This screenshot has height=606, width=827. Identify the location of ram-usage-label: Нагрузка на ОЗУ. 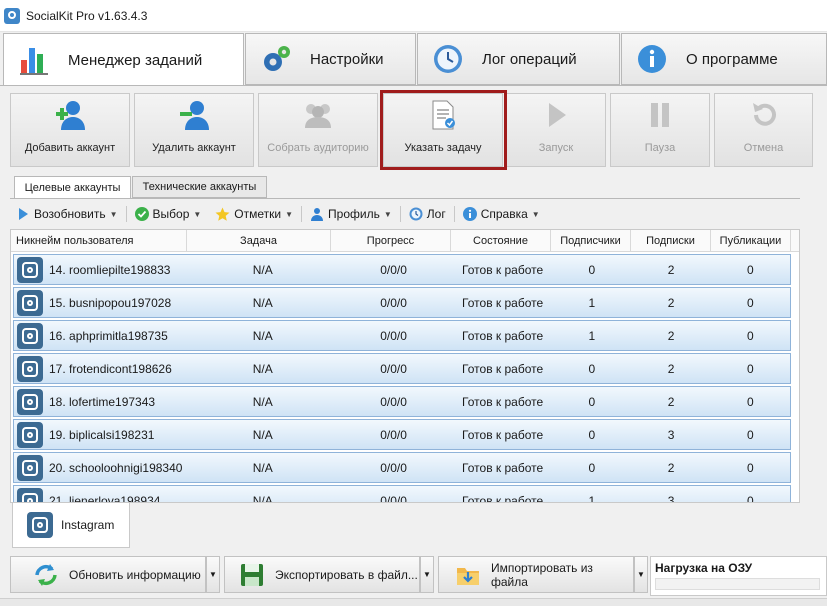
(704, 568).